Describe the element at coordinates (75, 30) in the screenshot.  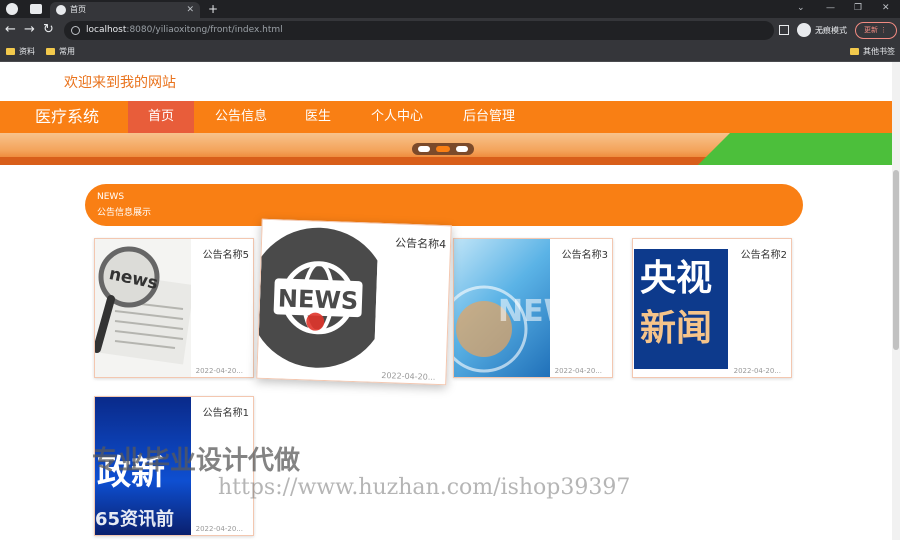
I see `info-icon` at that location.